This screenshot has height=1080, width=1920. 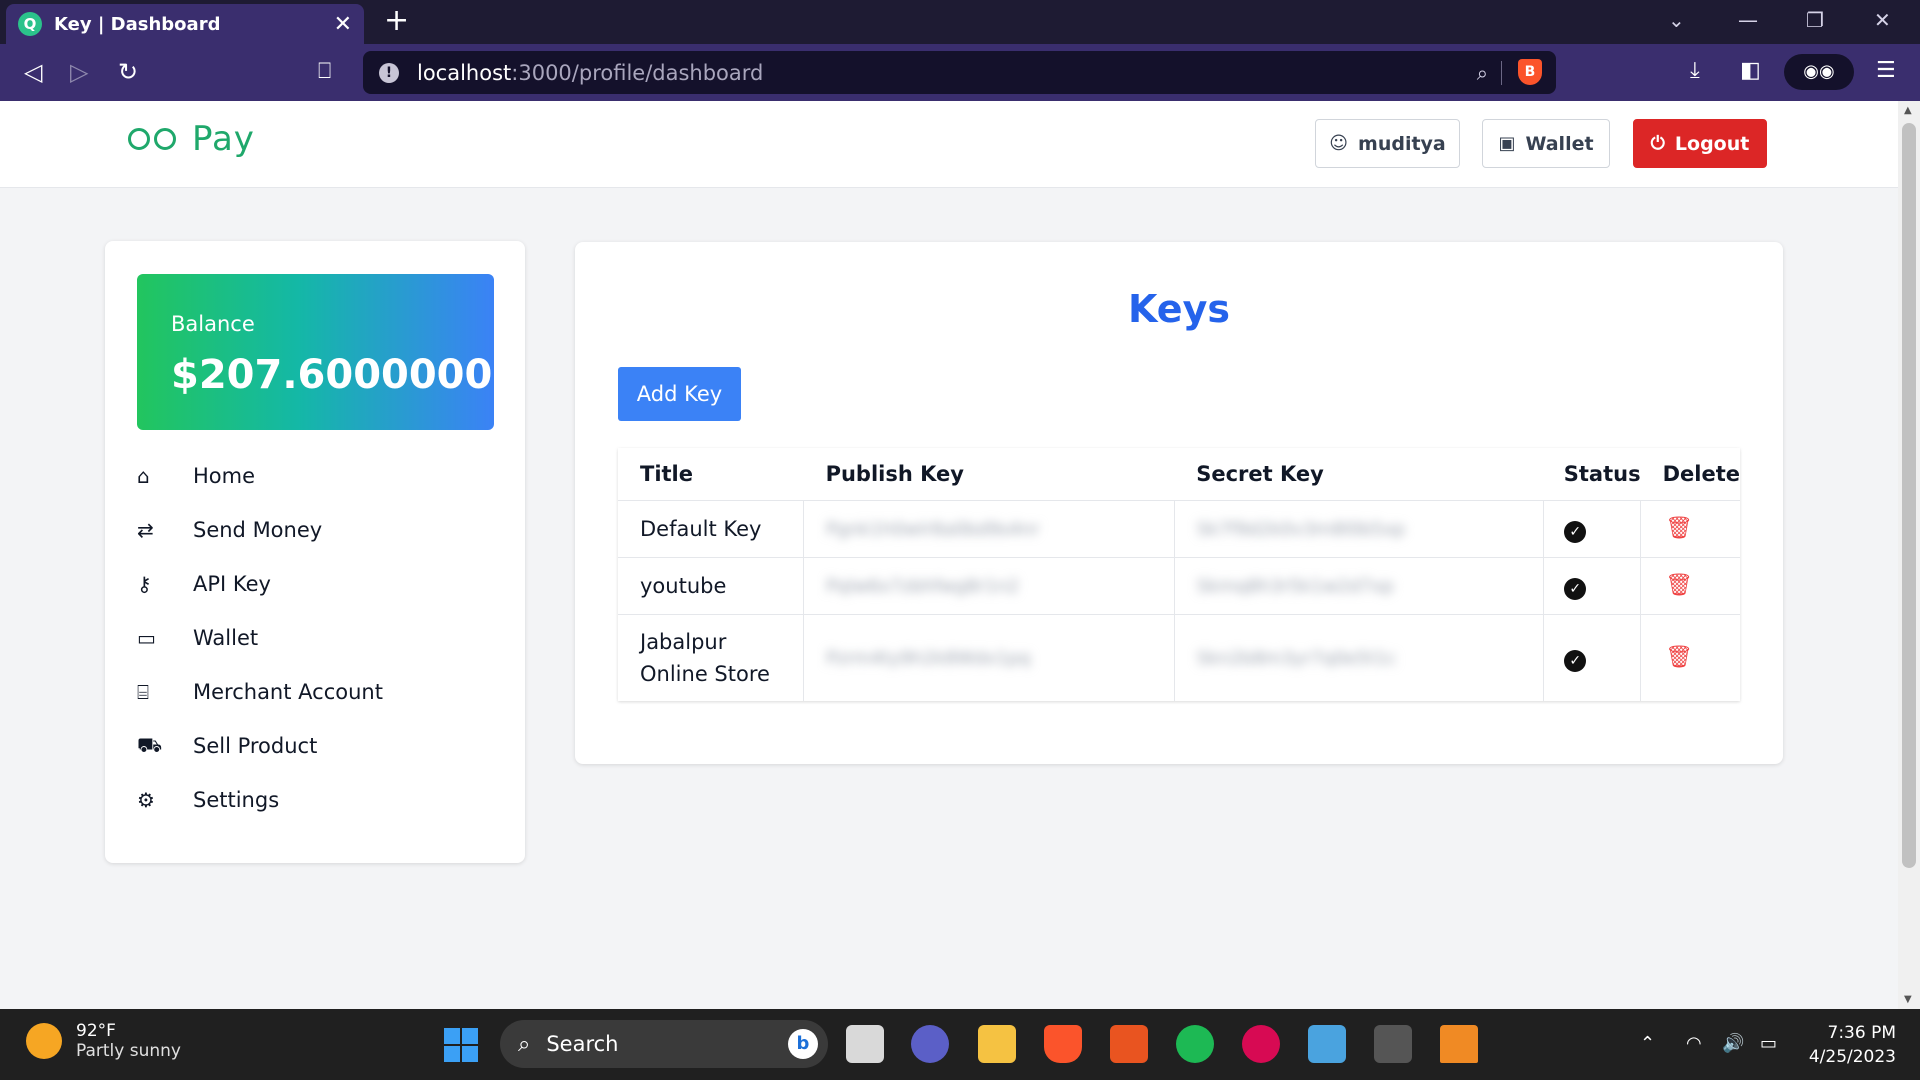 What do you see at coordinates (1694, 1043) in the screenshot?
I see `wifi-icon: ◠` at bounding box center [1694, 1043].